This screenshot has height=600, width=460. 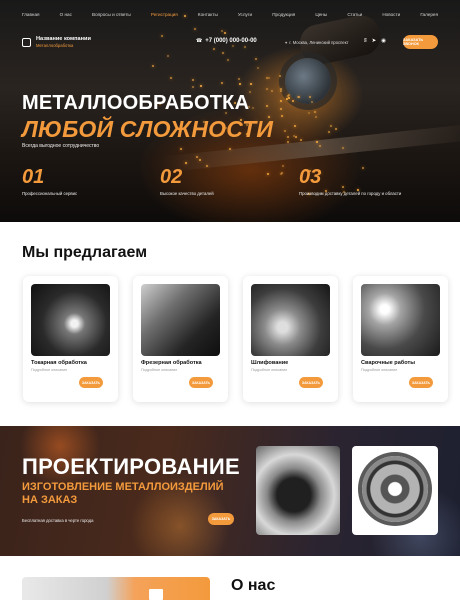 I want to click on offer-section-title: Мы предлагаем, so click(x=85, y=252).